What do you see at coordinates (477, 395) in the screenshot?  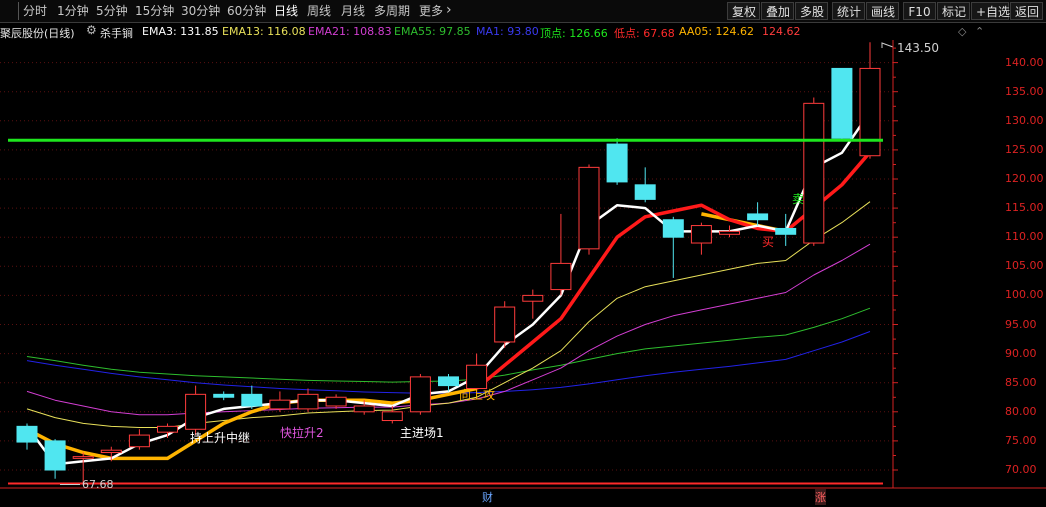 I see `break-up-label: 向上攻` at bounding box center [477, 395].